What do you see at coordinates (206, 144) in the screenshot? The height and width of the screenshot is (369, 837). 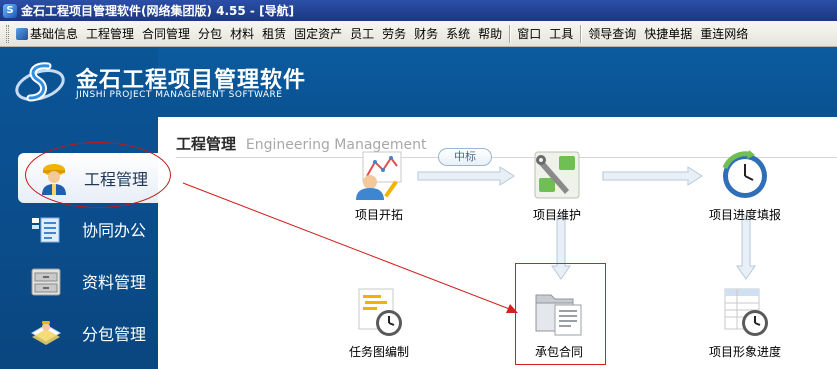 I see `page-title: 工程管理` at bounding box center [206, 144].